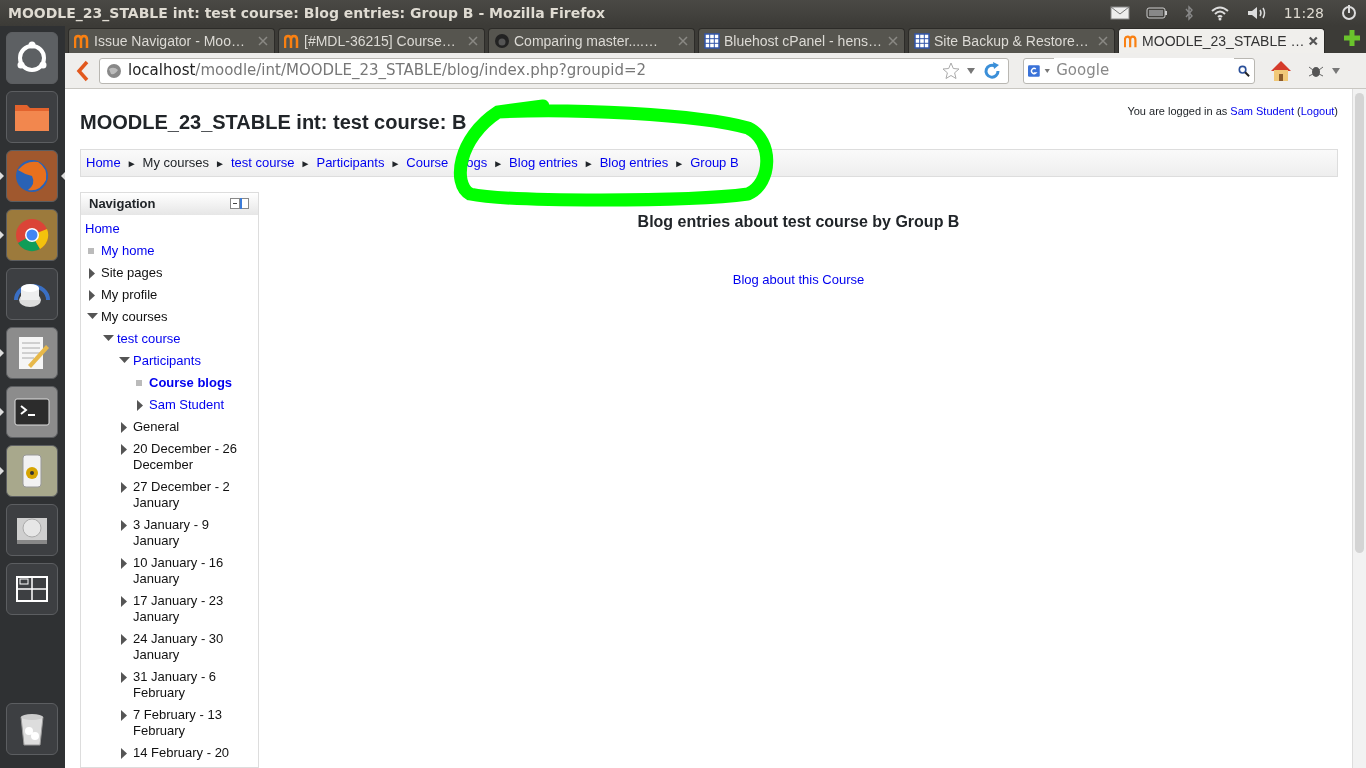 The image size is (1366, 768). Describe the element at coordinates (134, 317) in the screenshot. I see `nav-item: My courses` at that location.